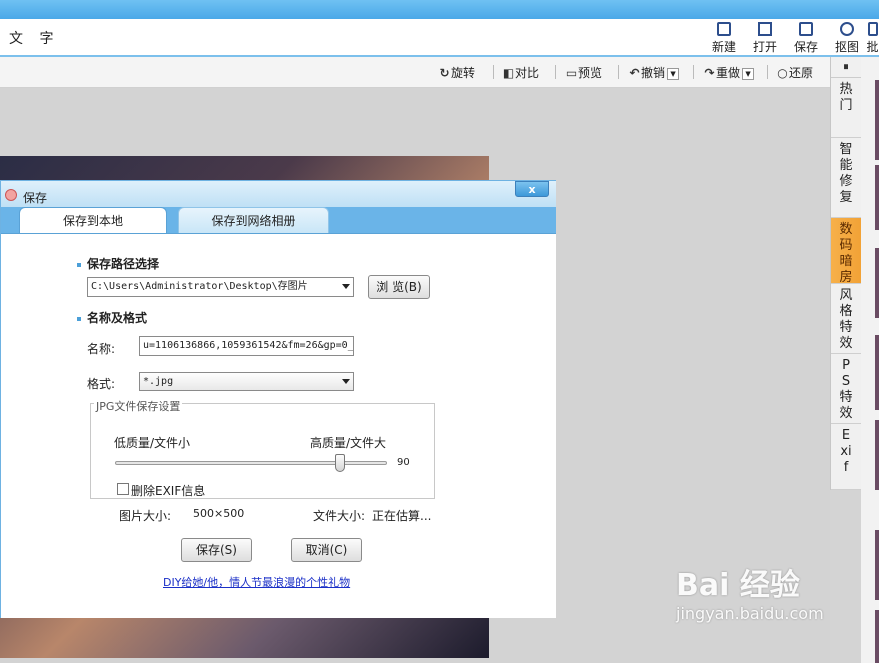 The height and width of the screenshot is (663, 879). I want to click on cutout-button: 抠图, so click(847, 38).